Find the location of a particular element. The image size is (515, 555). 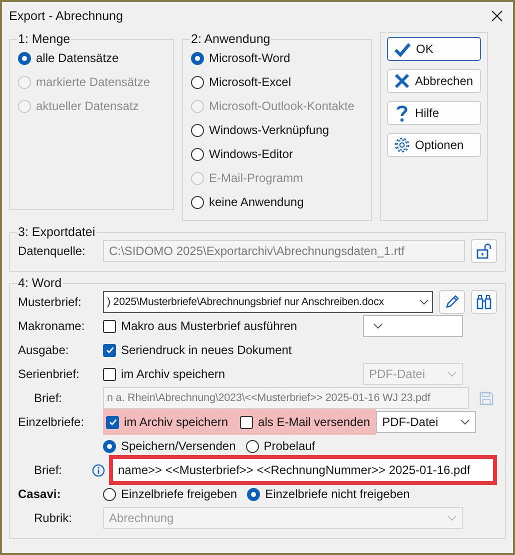

unlocked-padlock-icon is located at coordinates (484, 251).